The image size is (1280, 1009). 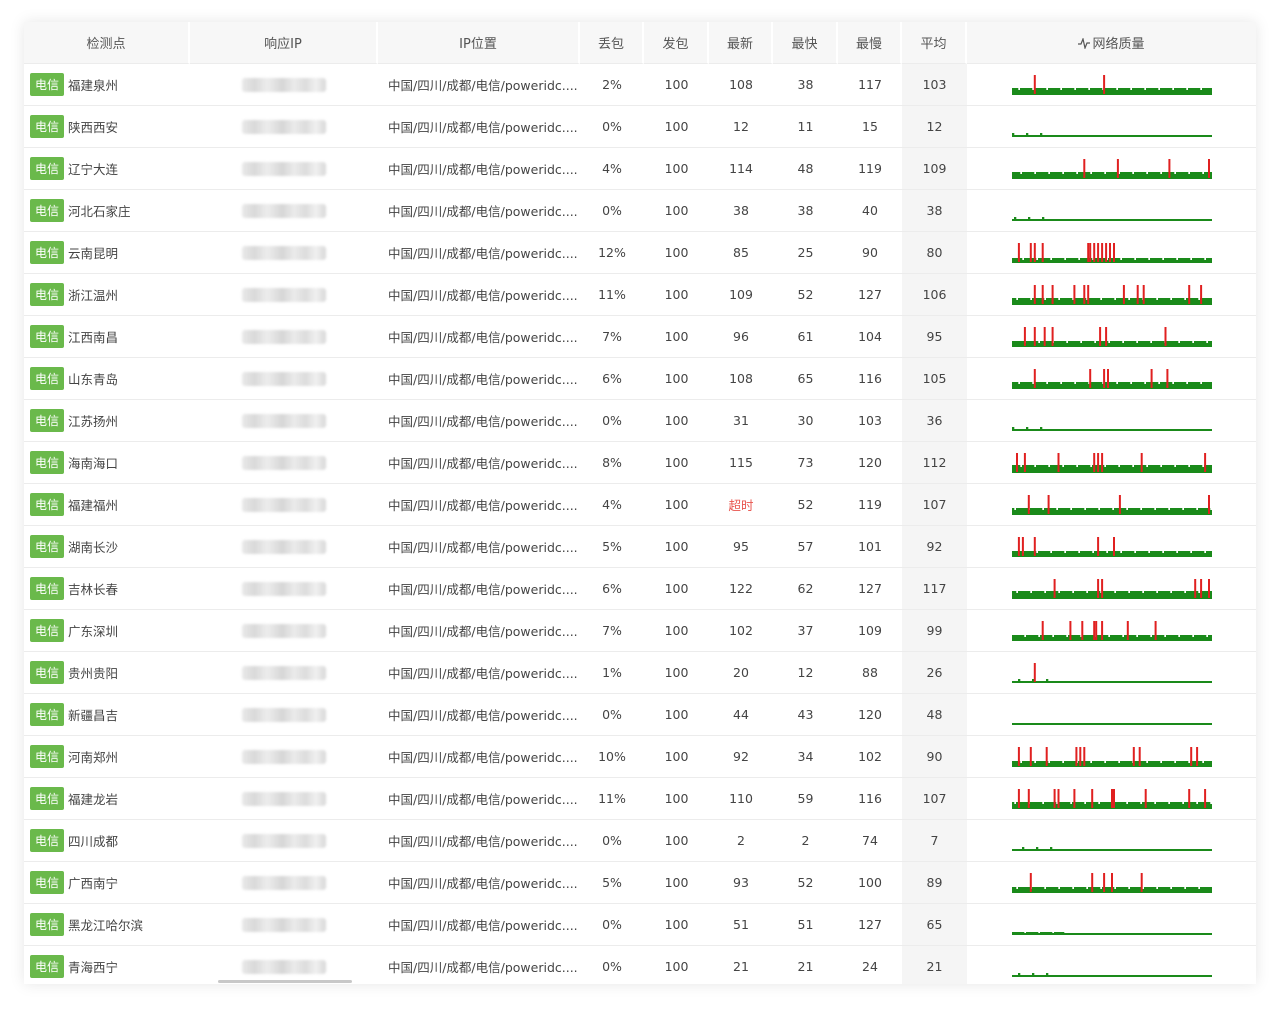 I want to click on horizontal-scrollbar, so click(x=285, y=981).